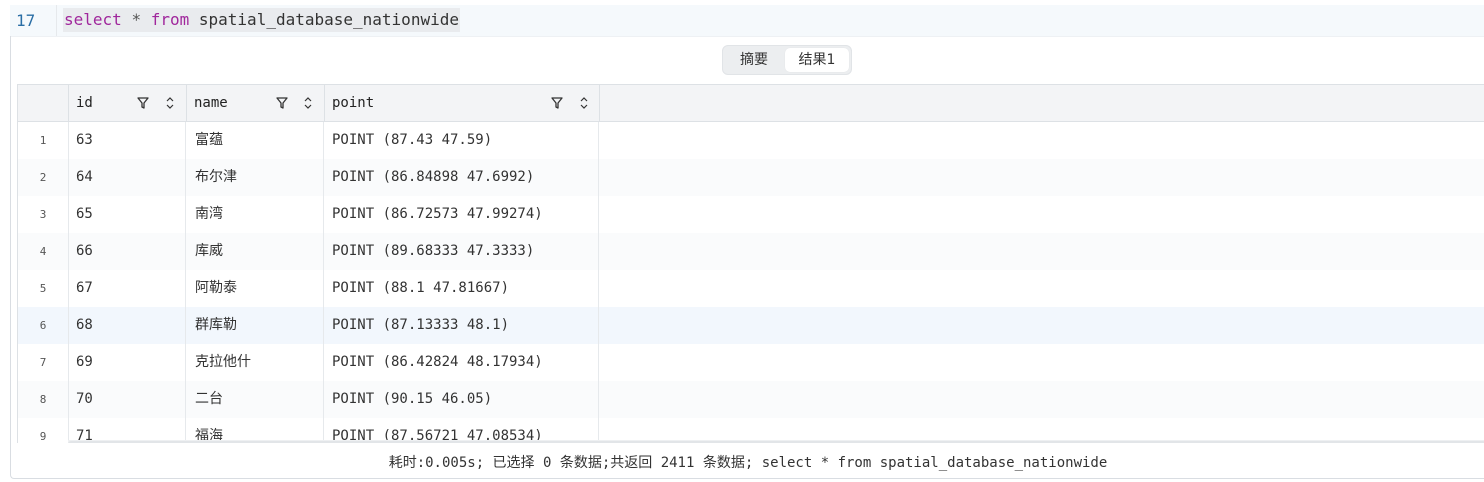  What do you see at coordinates (462, 140) in the screenshot?
I see `cell-point: POINT (87.43 47.59)` at bounding box center [462, 140].